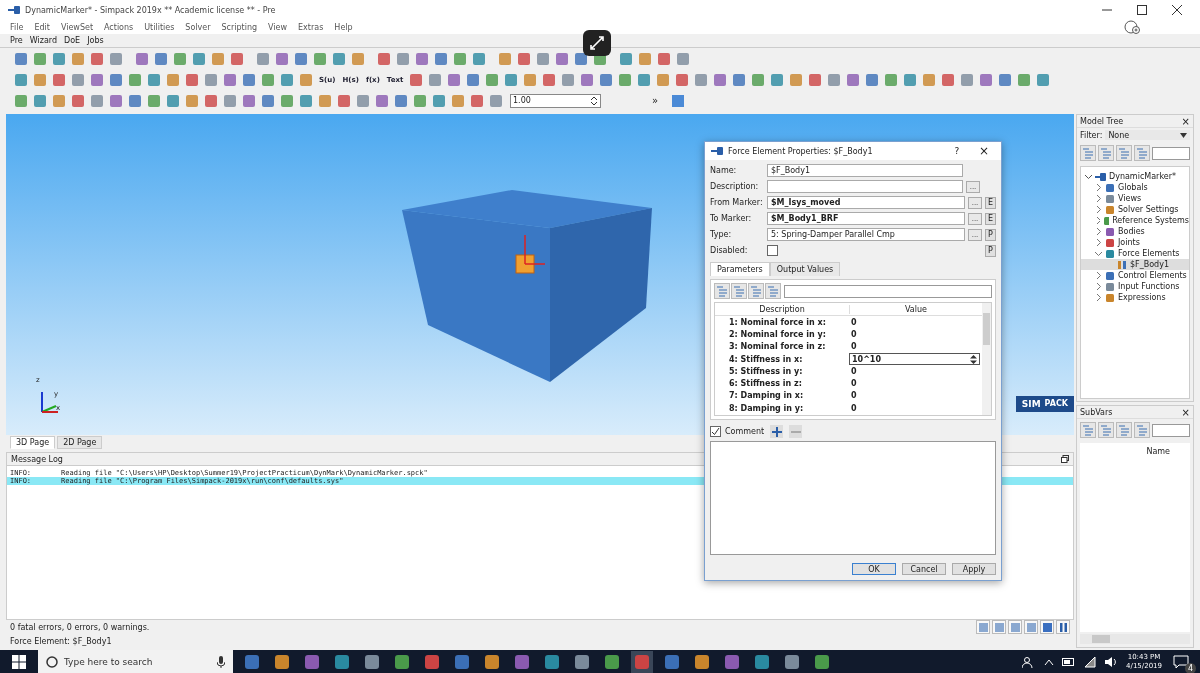 The image size is (1200, 673). What do you see at coordinates (1130, 198) in the screenshot?
I see `tree-label: Views` at bounding box center [1130, 198].